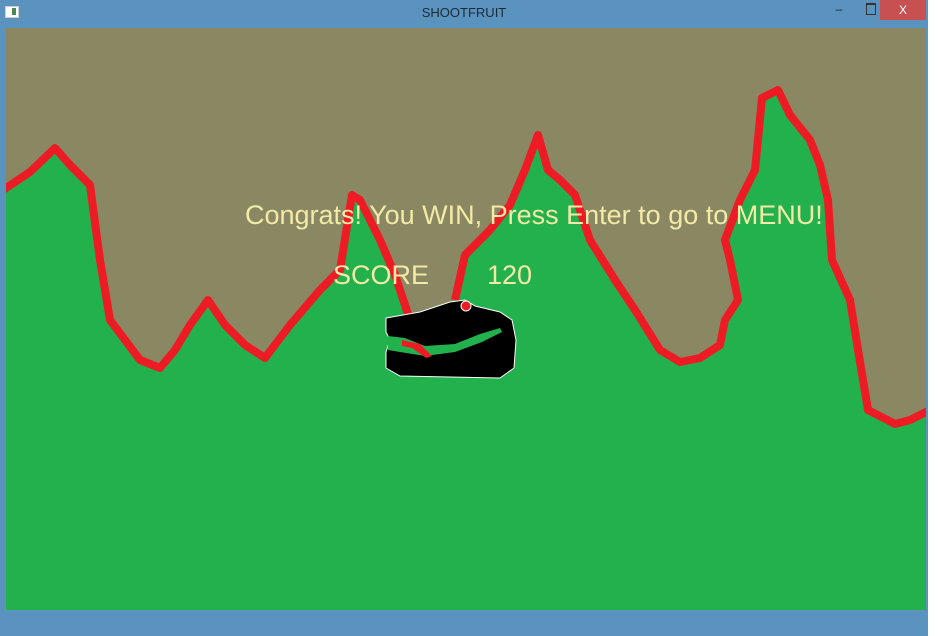 The image size is (938, 636). What do you see at coordinates (510, 275) in the screenshot?
I see `score-value: 120` at bounding box center [510, 275].